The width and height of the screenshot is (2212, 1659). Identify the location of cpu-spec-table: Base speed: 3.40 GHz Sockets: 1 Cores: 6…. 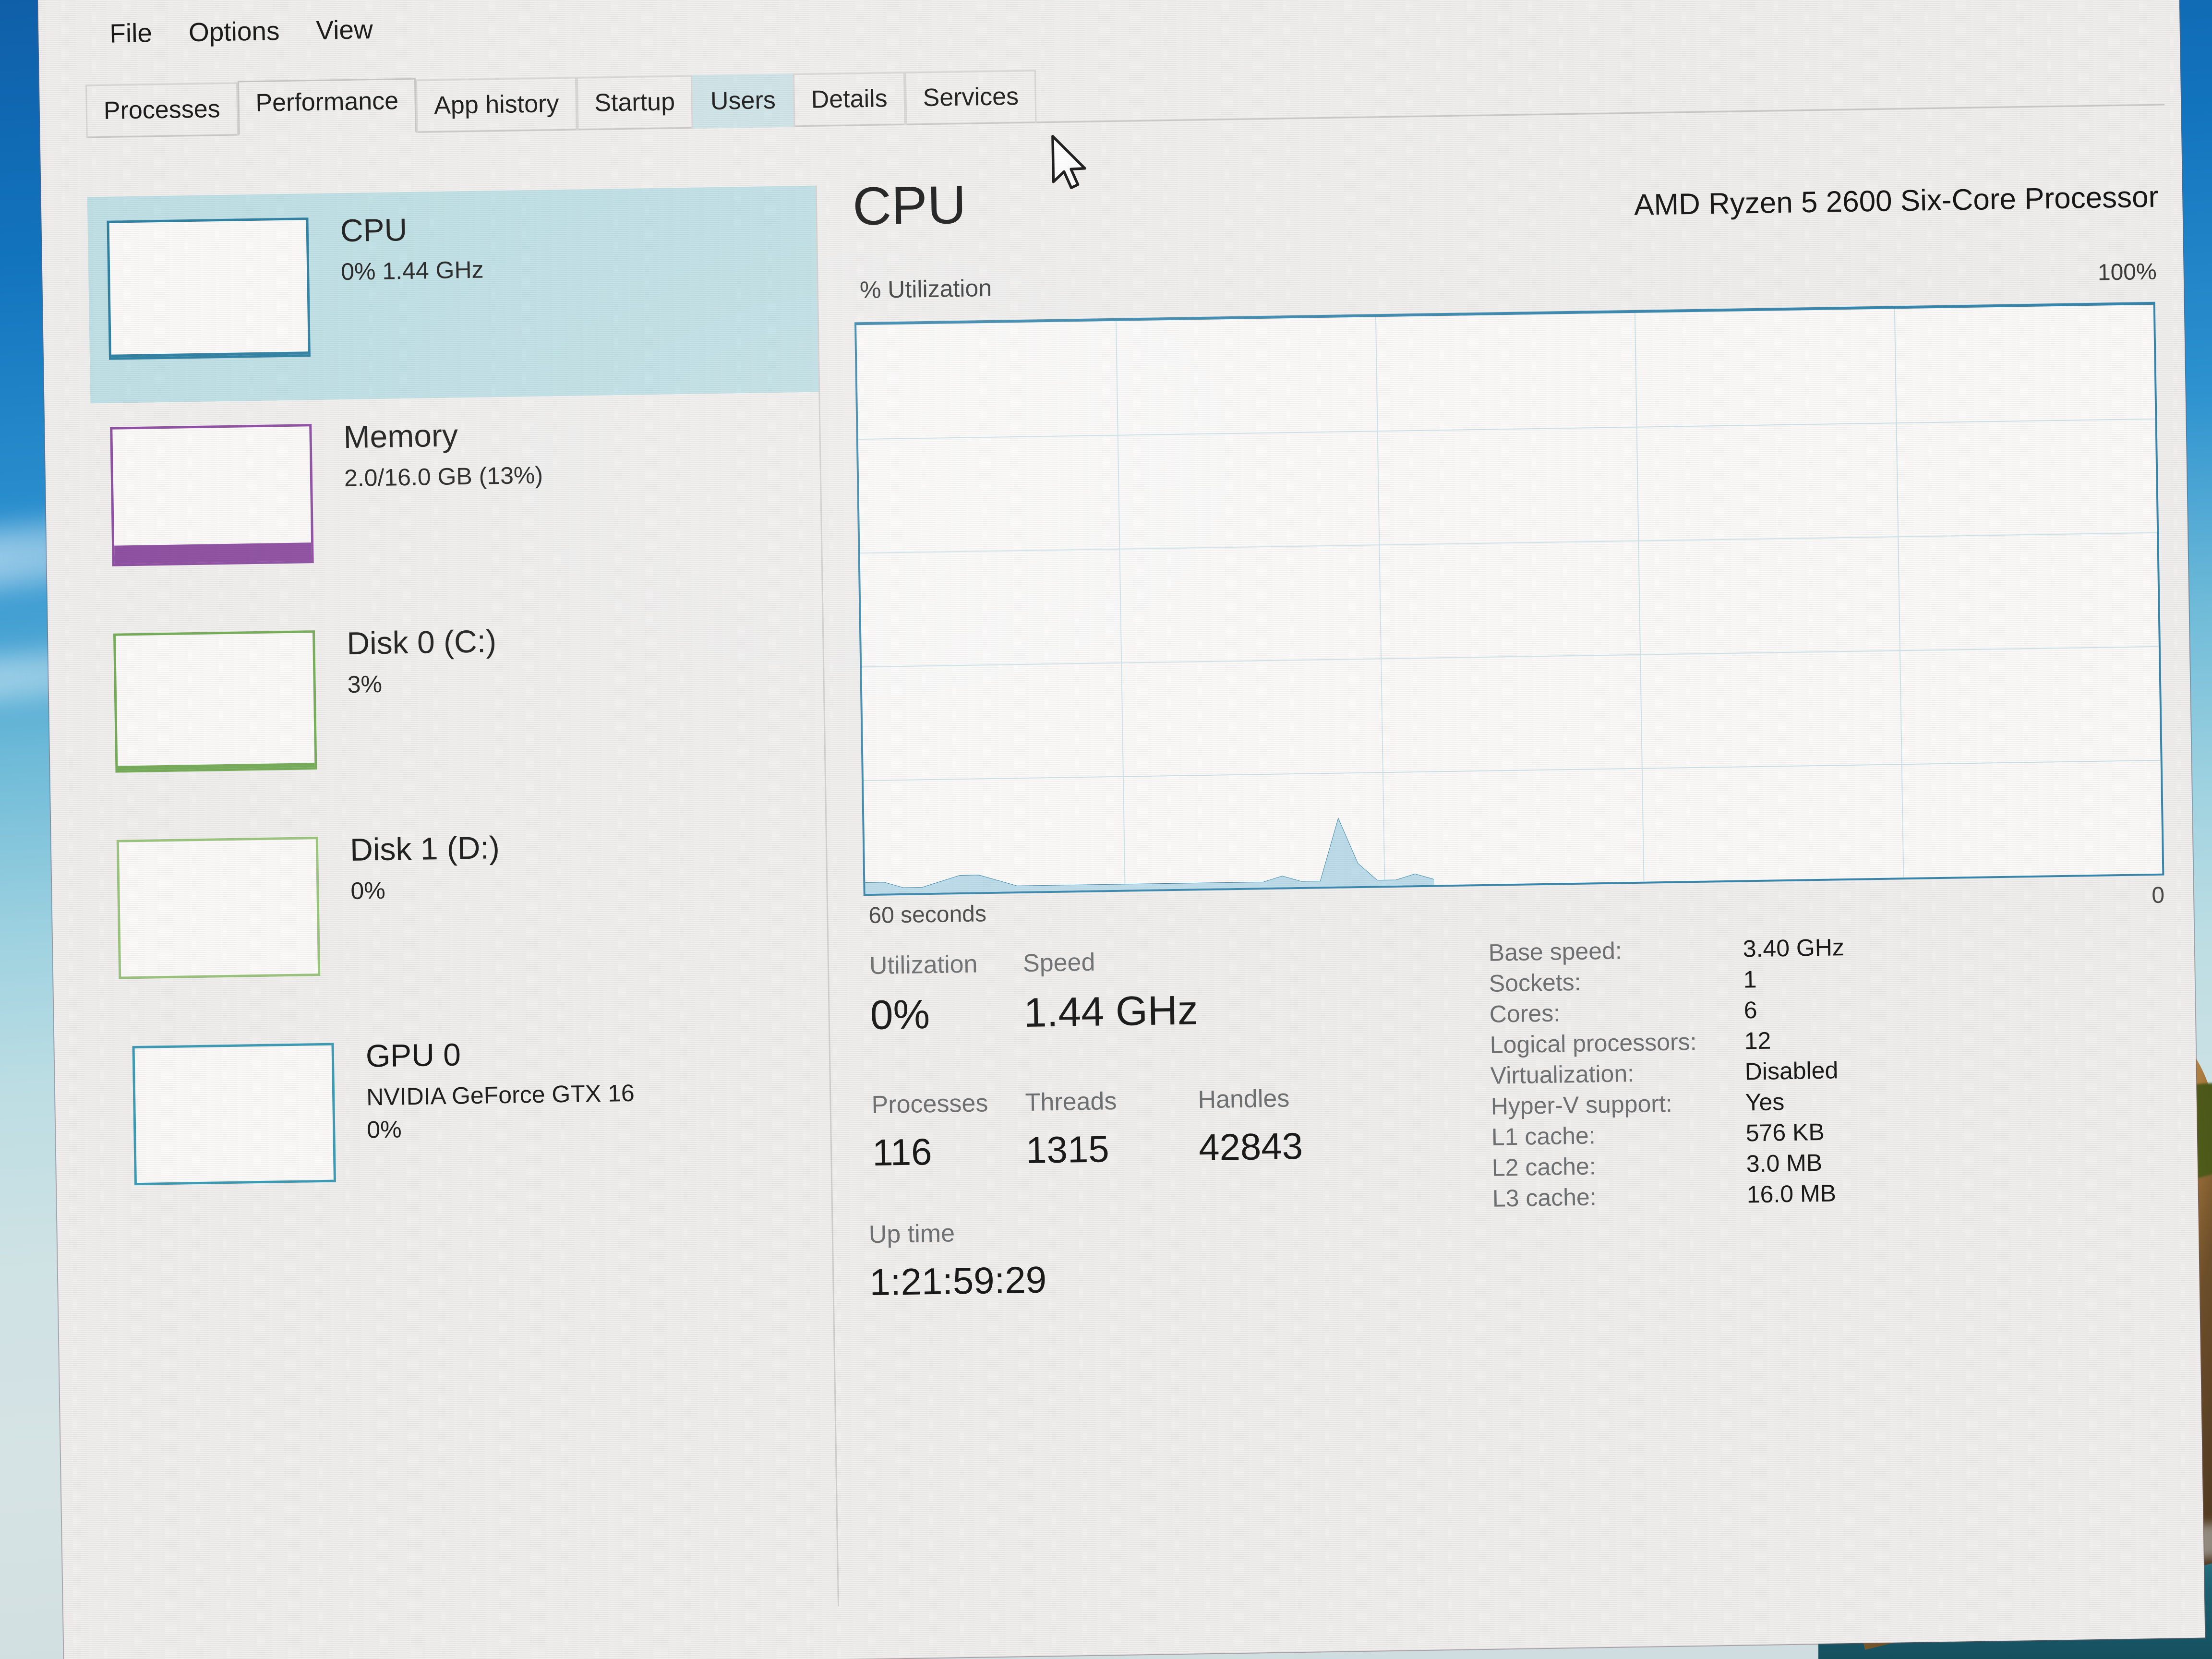
(1831, 1071).